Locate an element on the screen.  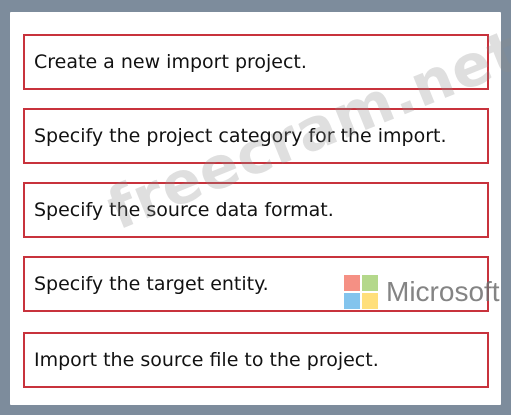
step-item-source-format: Specify the source data format. is located at coordinates (256, 210).